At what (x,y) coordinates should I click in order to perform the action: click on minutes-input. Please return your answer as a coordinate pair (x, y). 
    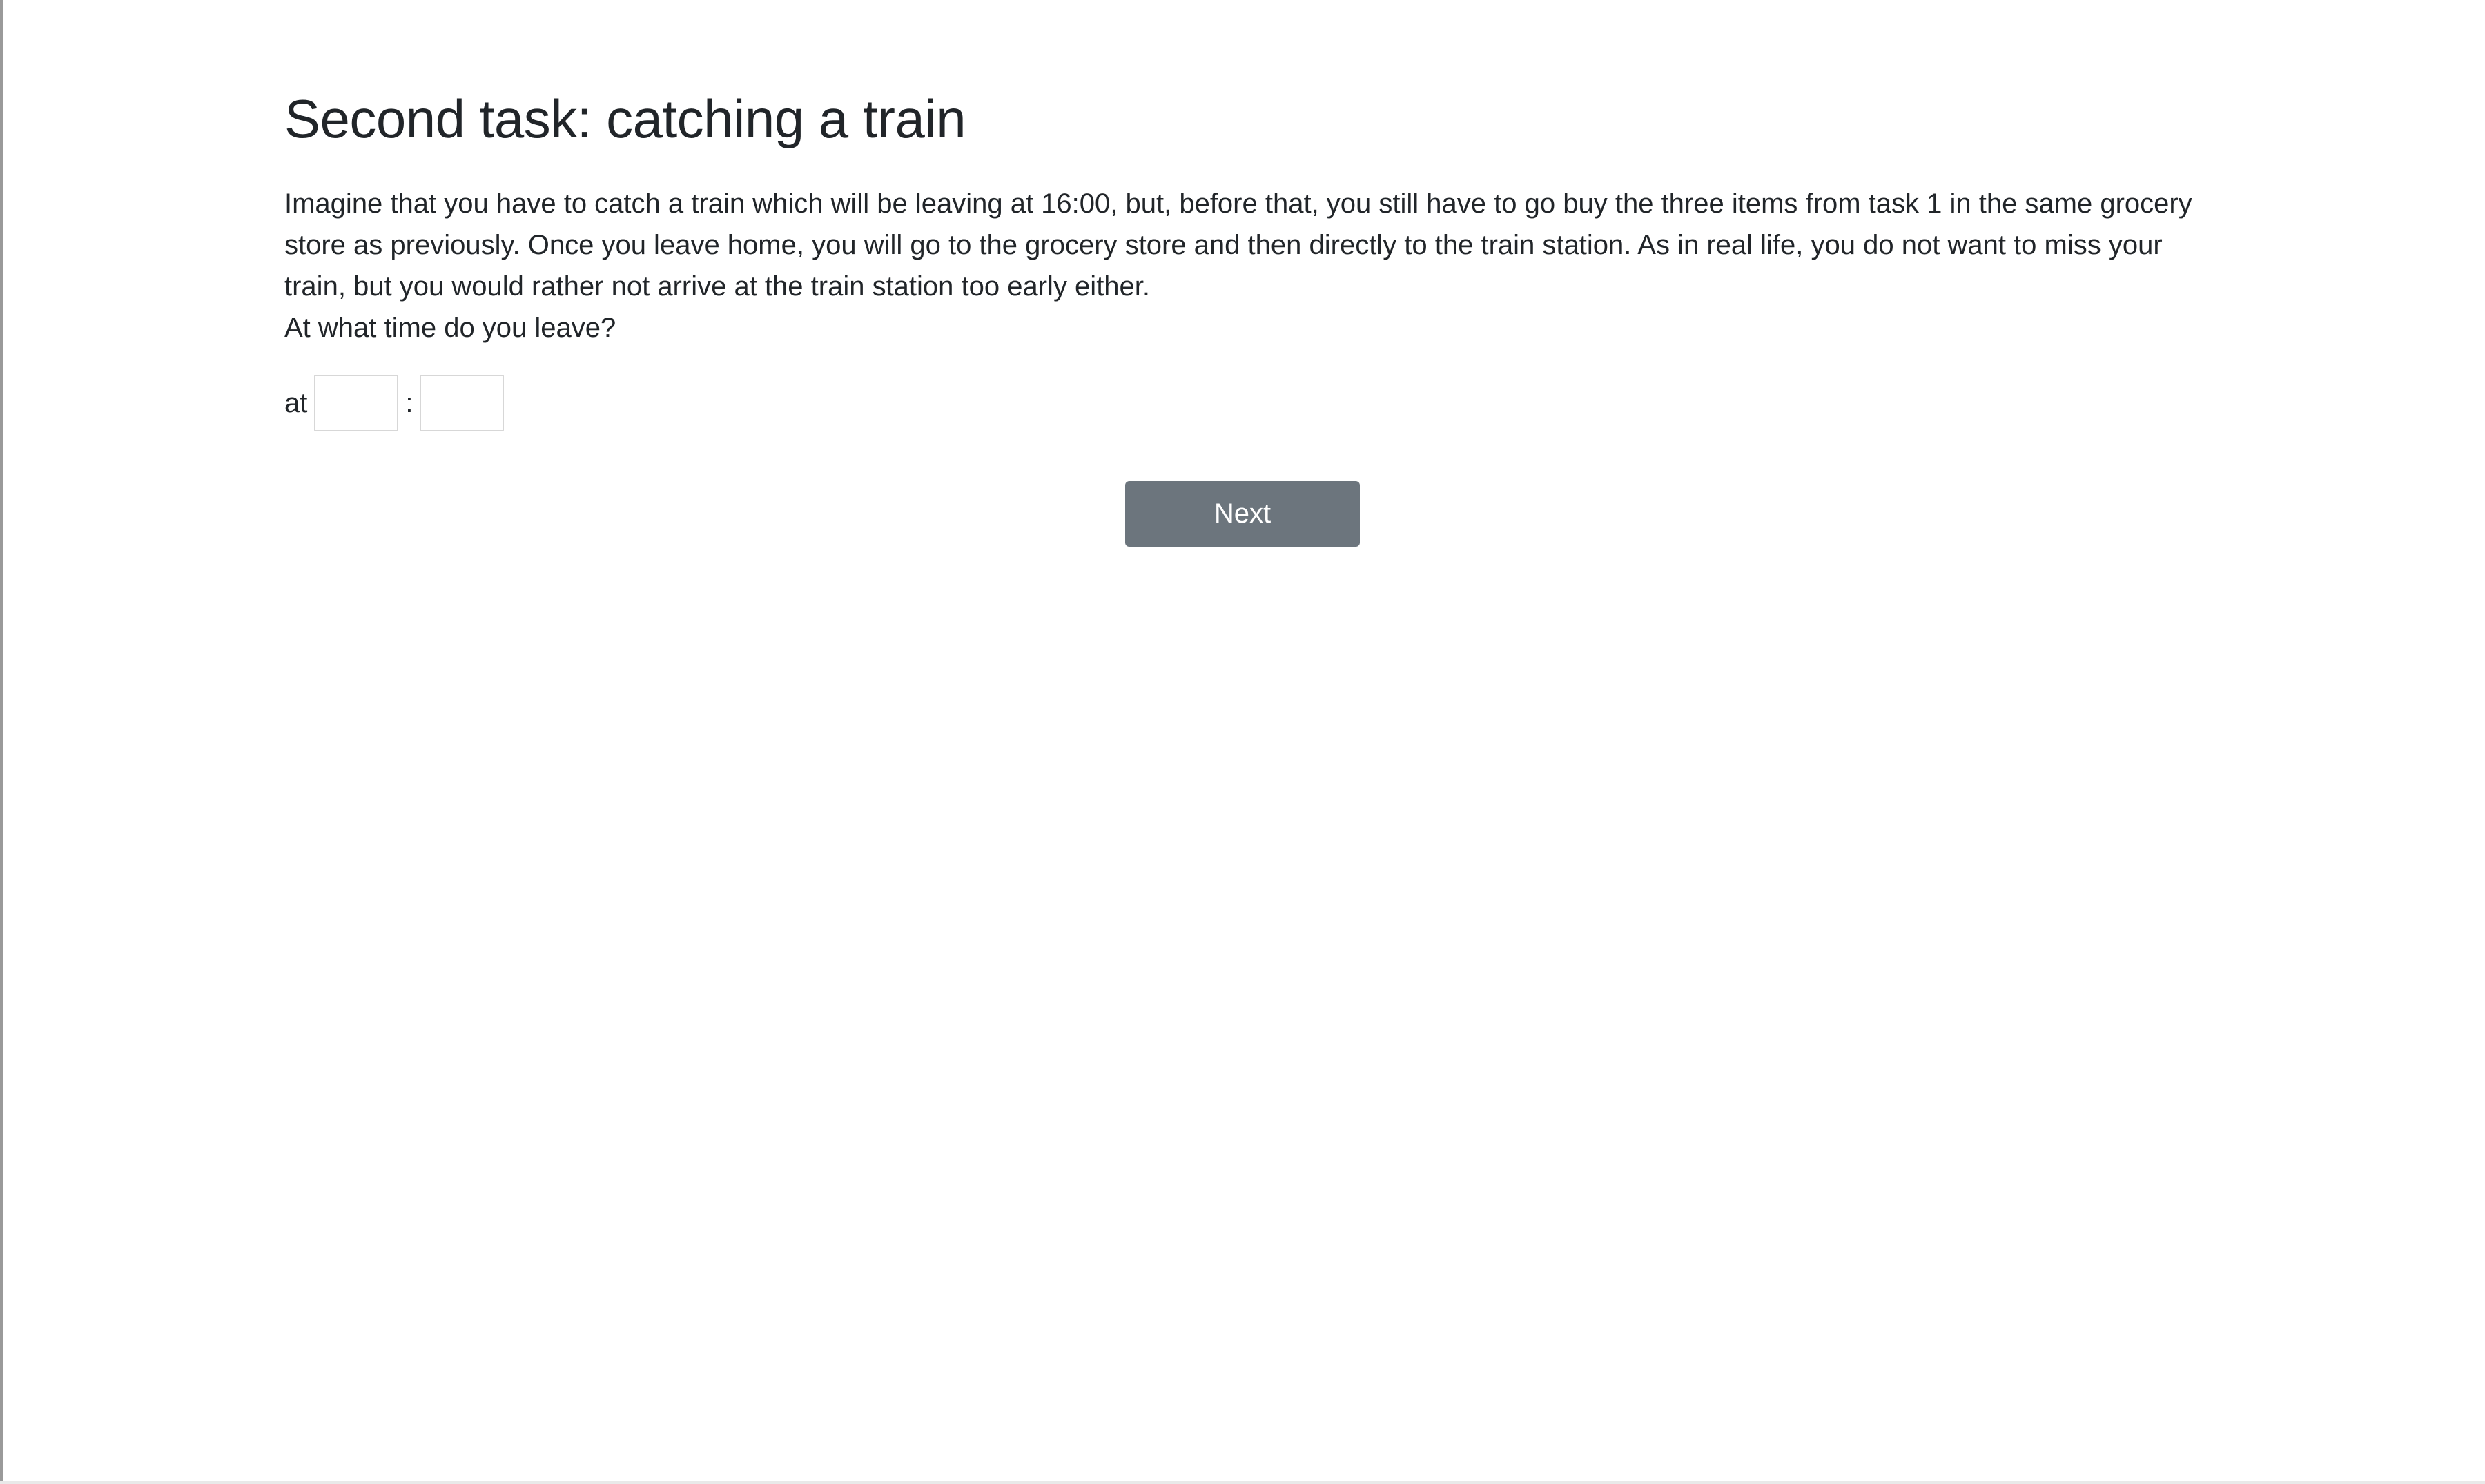
    Looking at the image, I should click on (462, 403).